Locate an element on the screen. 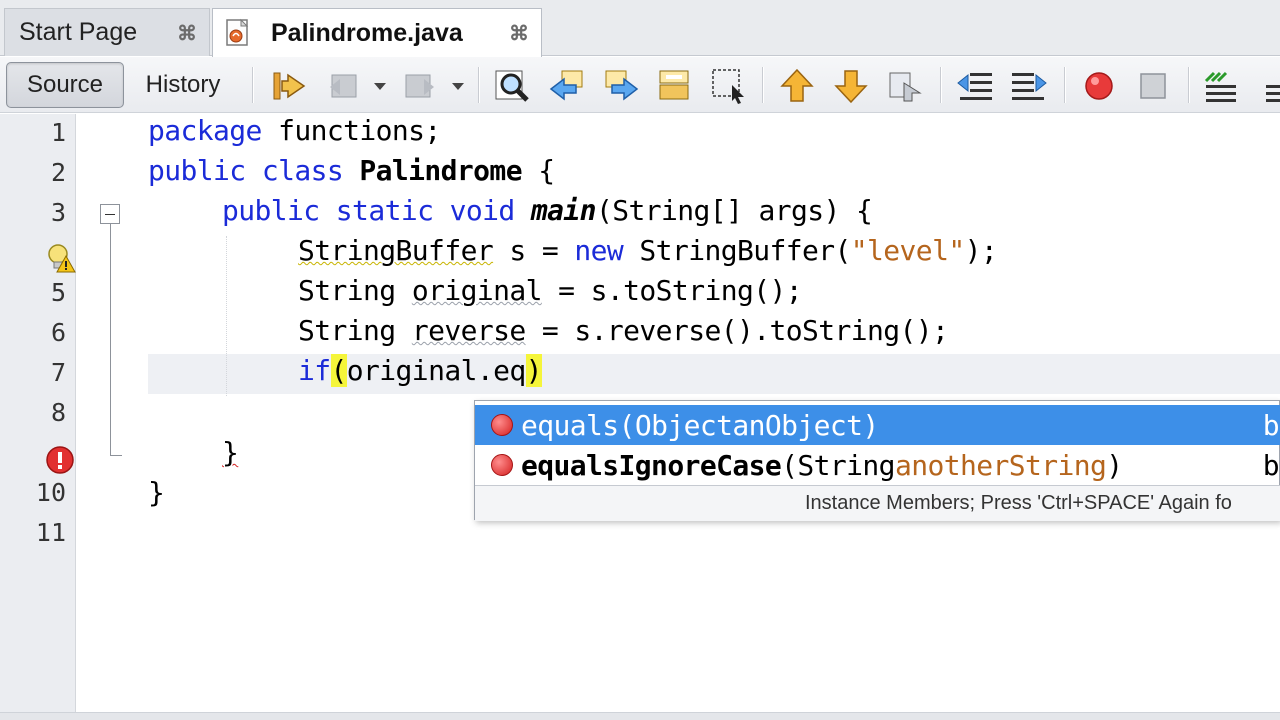  line-number: 8 is located at coordinates (58, 412).